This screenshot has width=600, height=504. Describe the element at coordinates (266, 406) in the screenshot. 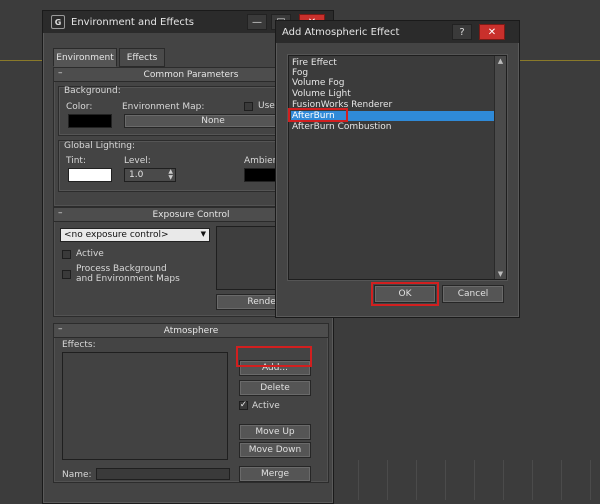

I see `atmosphere-active-label: Active` at that location.